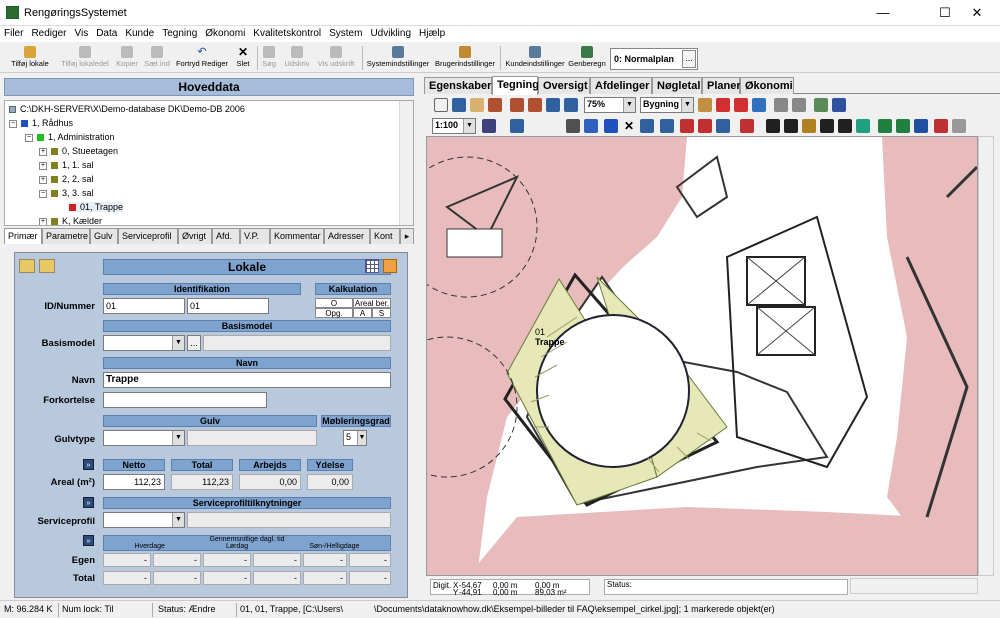  Describe the element at coordinates (629, 126) in the screenshot. I see `delete-object-icon: ✕` at that location.